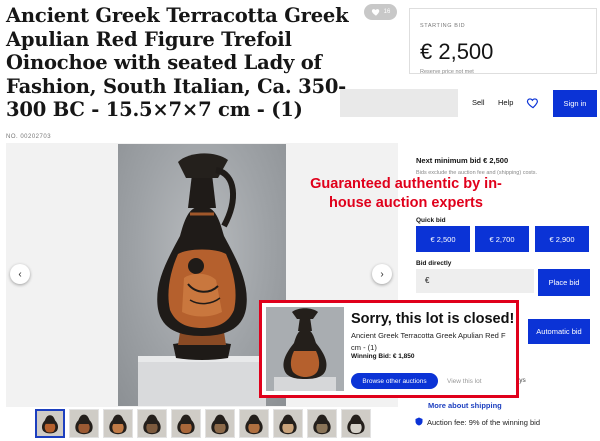 The height and width of the screenshot is (441, 600). I want to click on currency-symbol: €, so click(427, 280).